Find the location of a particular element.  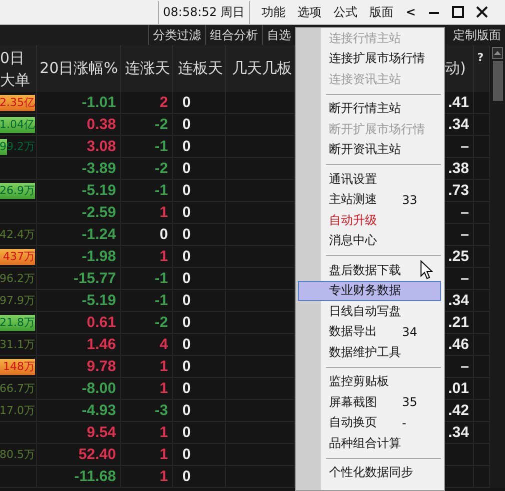

table-cell: 2 is located at coordinates (147, 103).